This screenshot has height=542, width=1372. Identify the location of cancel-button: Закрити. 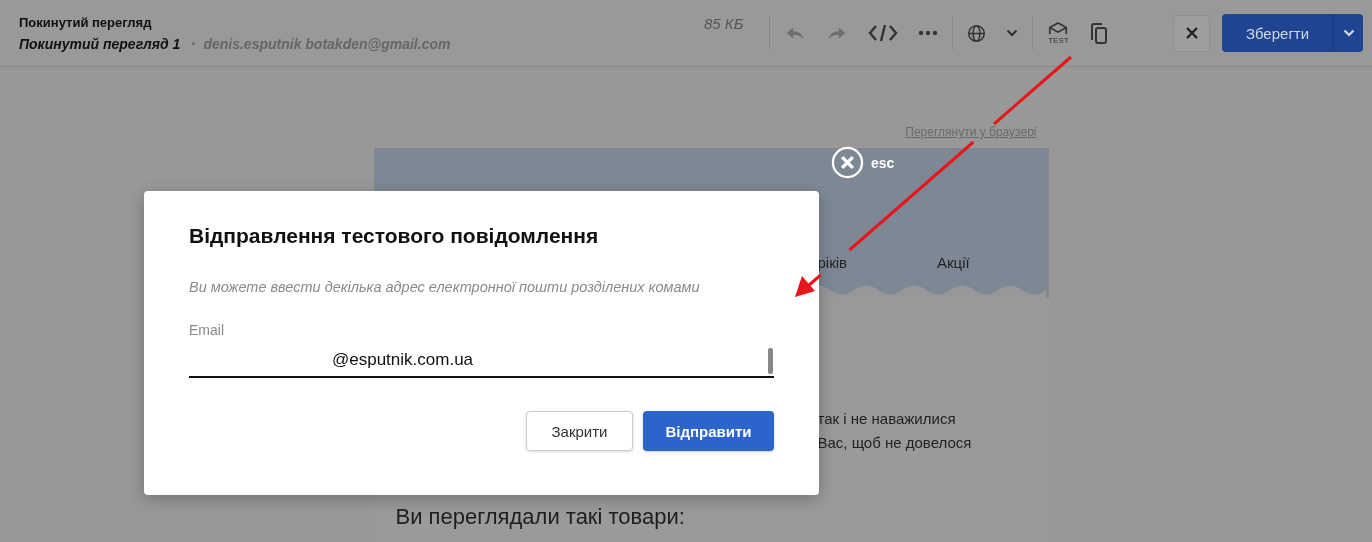
(579, 431).